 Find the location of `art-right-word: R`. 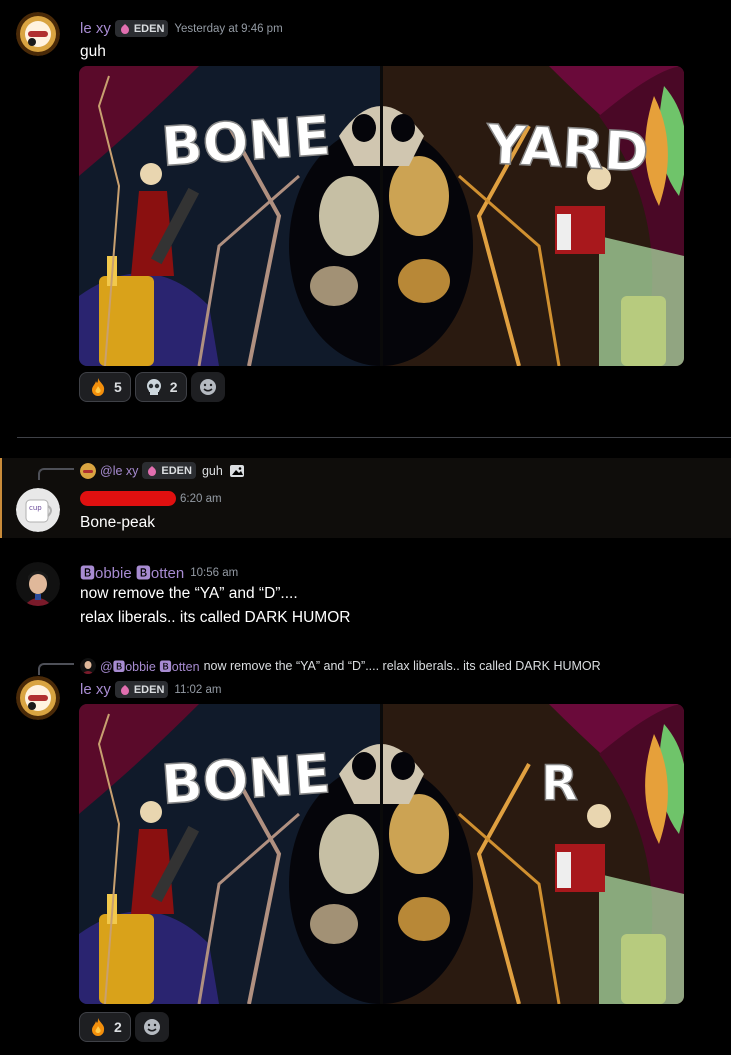

art-right-word: R is located at coordinates (559, 784).